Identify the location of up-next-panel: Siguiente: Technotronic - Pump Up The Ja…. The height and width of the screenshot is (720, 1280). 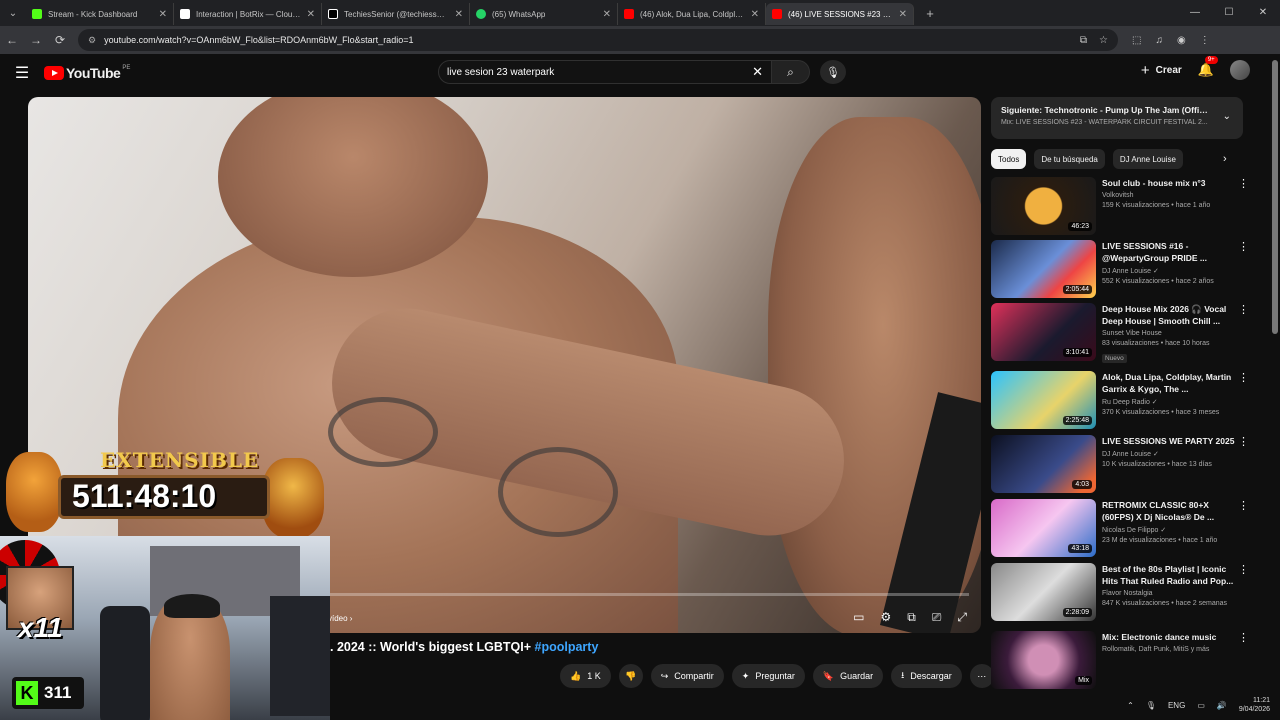
(1117, 118).